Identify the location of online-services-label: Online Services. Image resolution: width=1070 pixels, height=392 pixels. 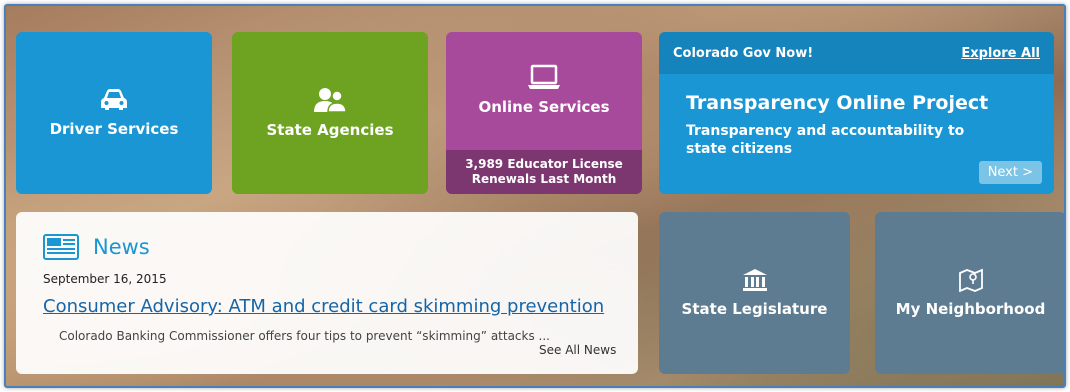
(544, 107).